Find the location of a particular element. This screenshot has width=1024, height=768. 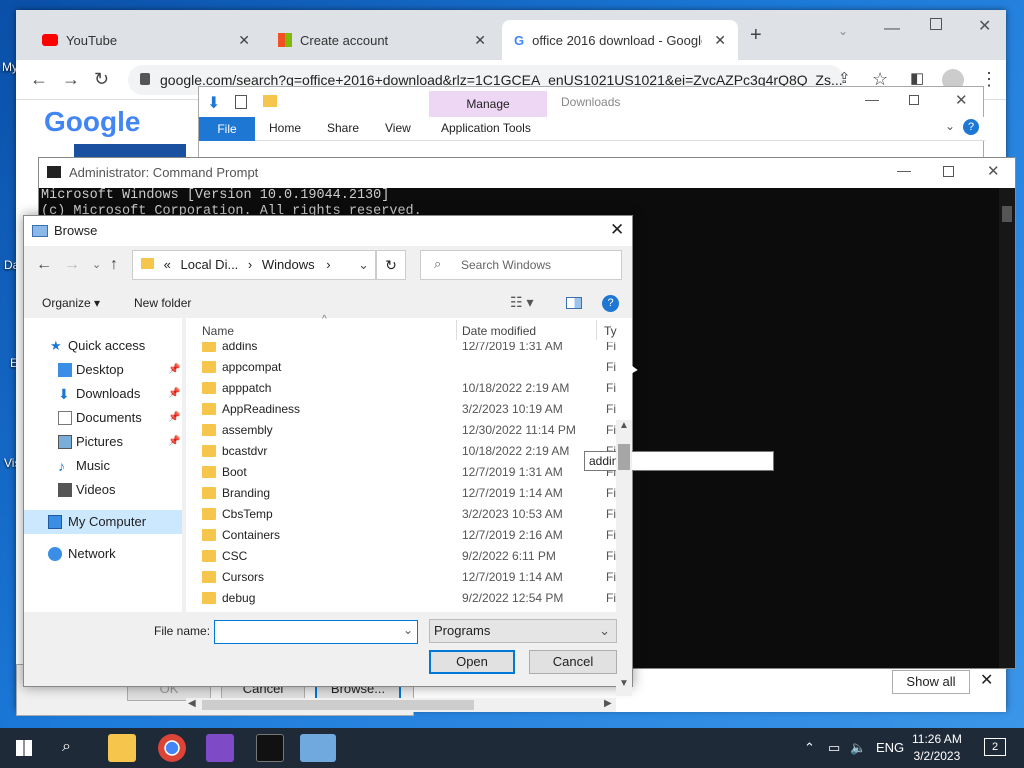

list-item: CSC 9/2/2022 6:11 PM Fi is located at coordinates (408, 556).